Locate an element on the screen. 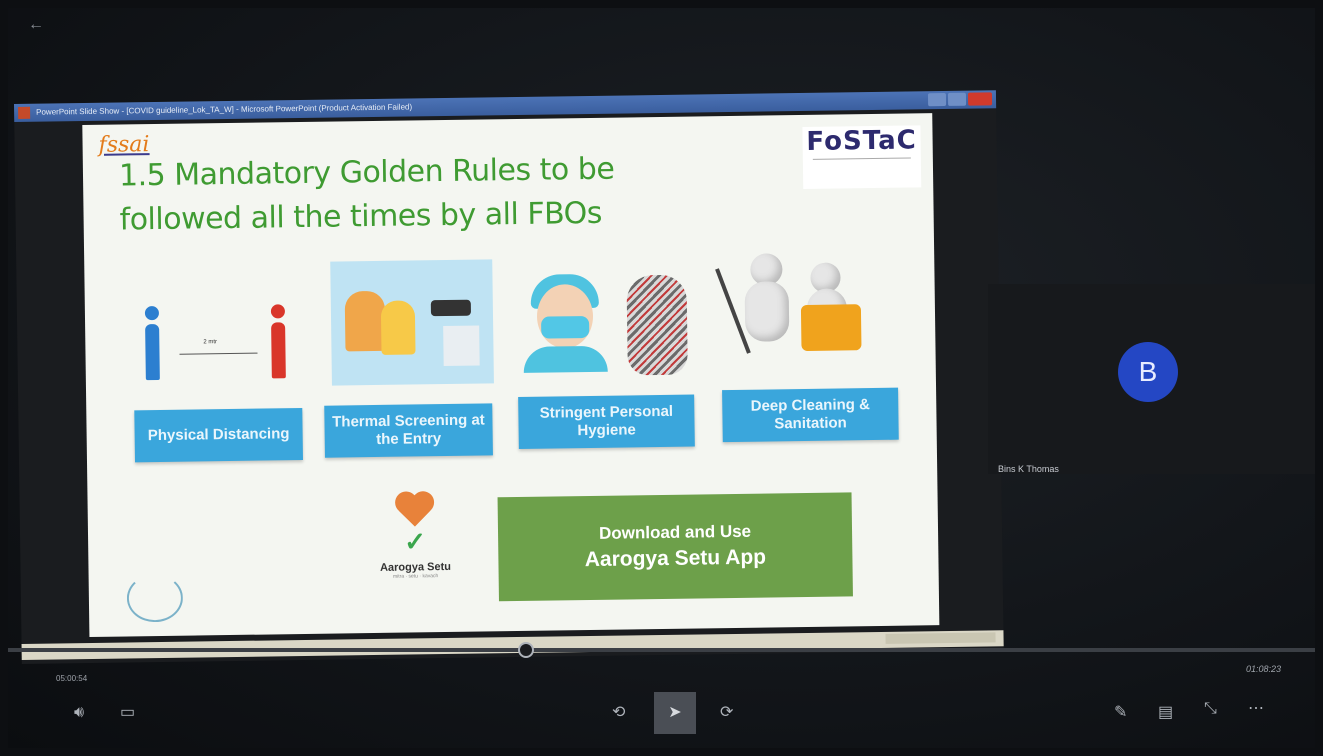 The image size is (1323, 756). rule-label: Thermal Screening at the Entry is located at coordinates (408, 430).